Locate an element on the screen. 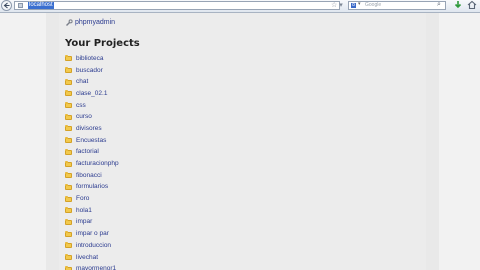  project-item: facturacionphp is located at coordinates (92, 164).